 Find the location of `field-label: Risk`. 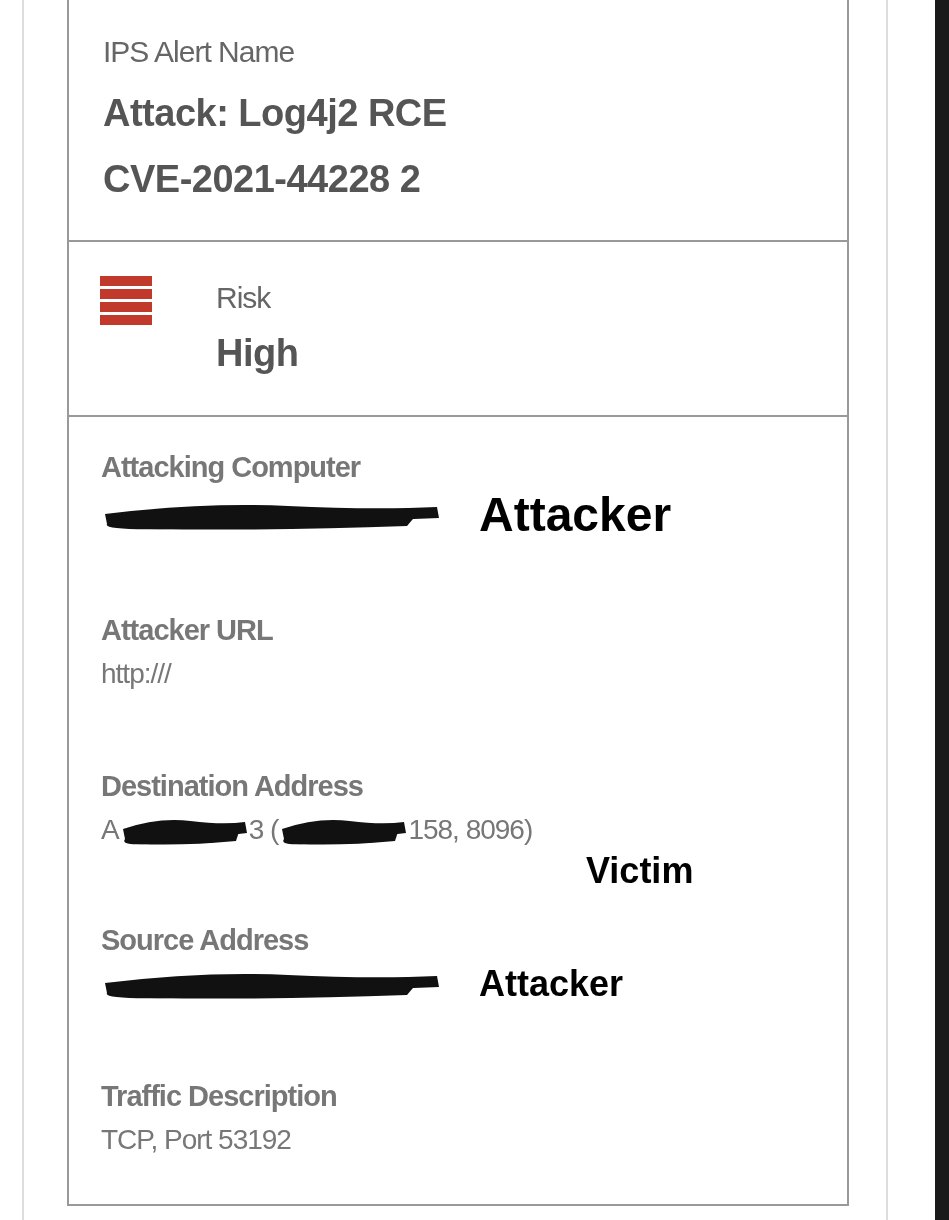

field-label: Risk is located at coordinates (244, 298).